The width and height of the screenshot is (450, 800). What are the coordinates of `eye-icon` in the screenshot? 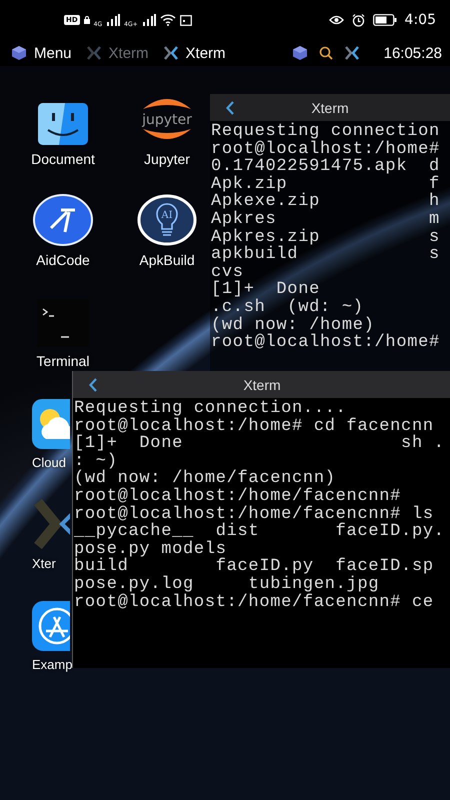 It's located at (336, 20).